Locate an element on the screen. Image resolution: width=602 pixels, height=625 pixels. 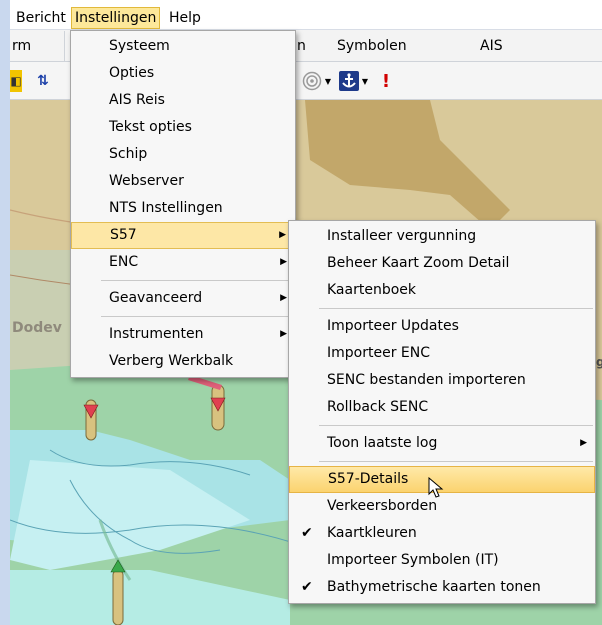
menu-item-webserver: Webserver is located at coordinates (183, 181).